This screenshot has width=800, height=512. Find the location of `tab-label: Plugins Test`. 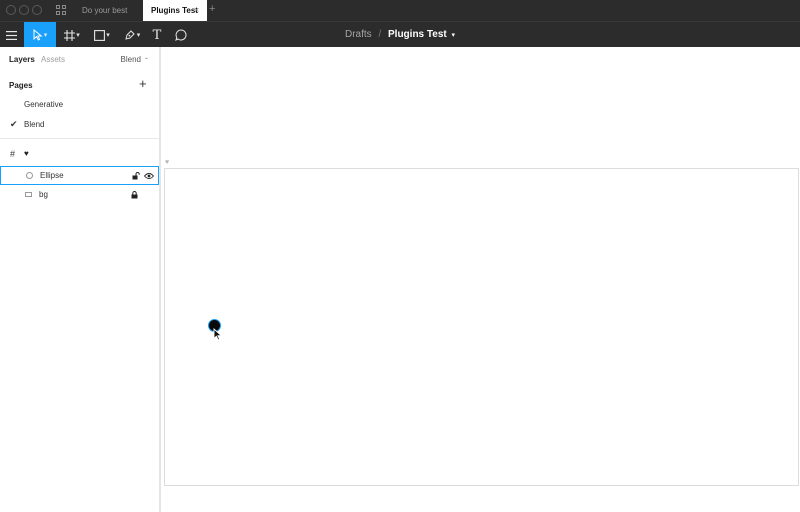

tab-label: Plugins Test is located at coordinates (174, 10).